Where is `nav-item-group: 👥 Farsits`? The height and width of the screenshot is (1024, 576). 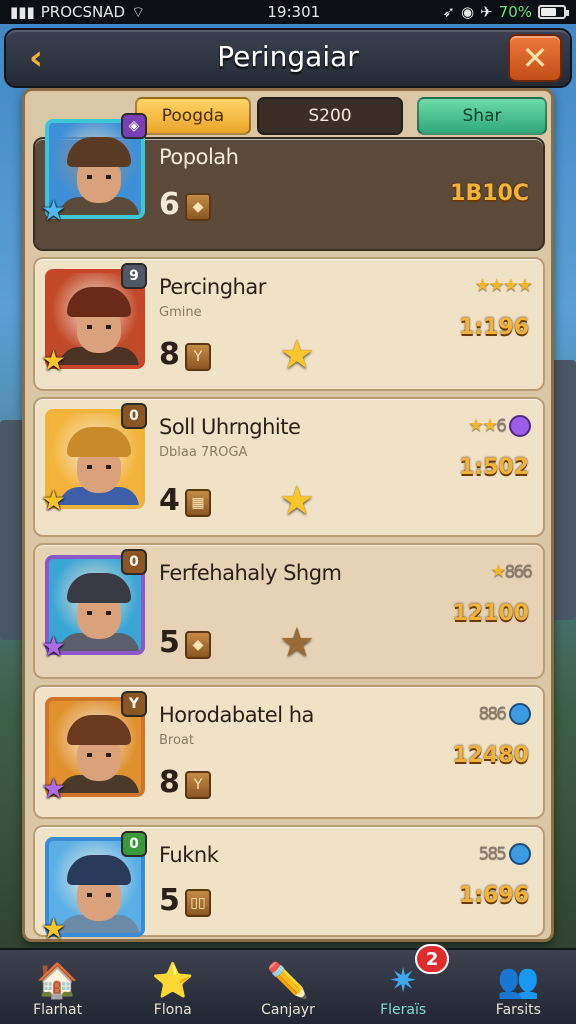
nav-item-group: 👥 Farsits is located at coordinates (518, 989).